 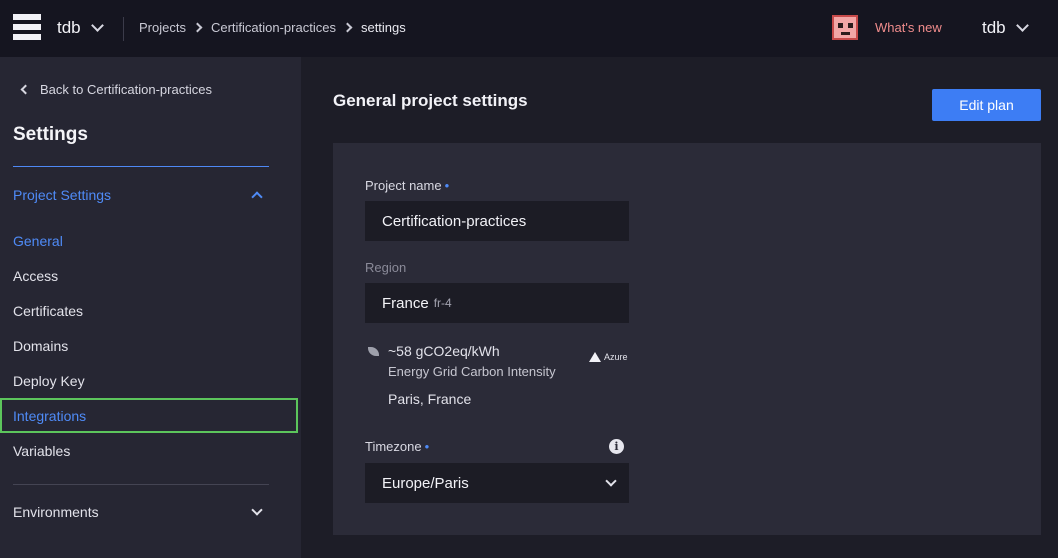 I want to click on project-name-label-text: Project name, so click(x=403, y=185).